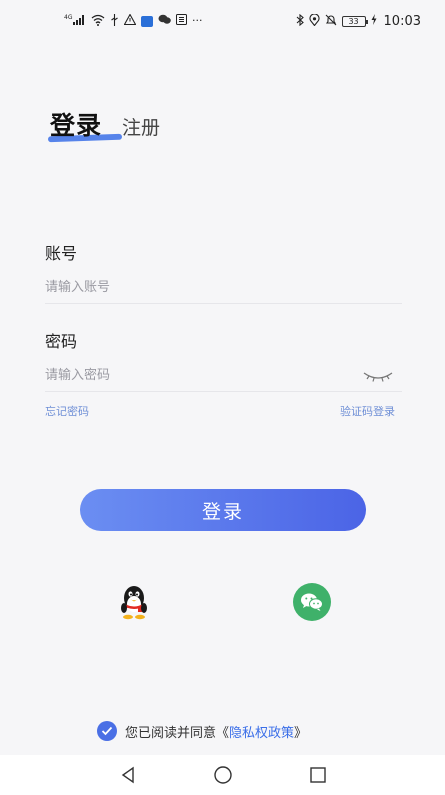  What do you see at coordinates (68, 17) in the screenshot?
I see `svg-text: 4G` at bounding box center [68, 17].